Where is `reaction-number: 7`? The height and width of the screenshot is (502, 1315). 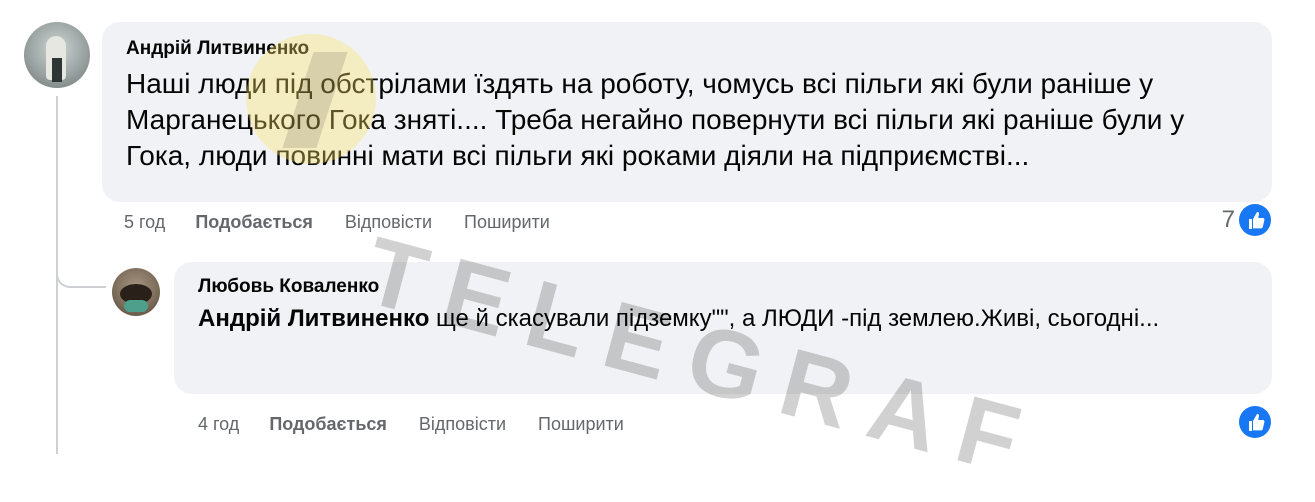
reaction-number: 7 is located at coordinates (1228, 219).